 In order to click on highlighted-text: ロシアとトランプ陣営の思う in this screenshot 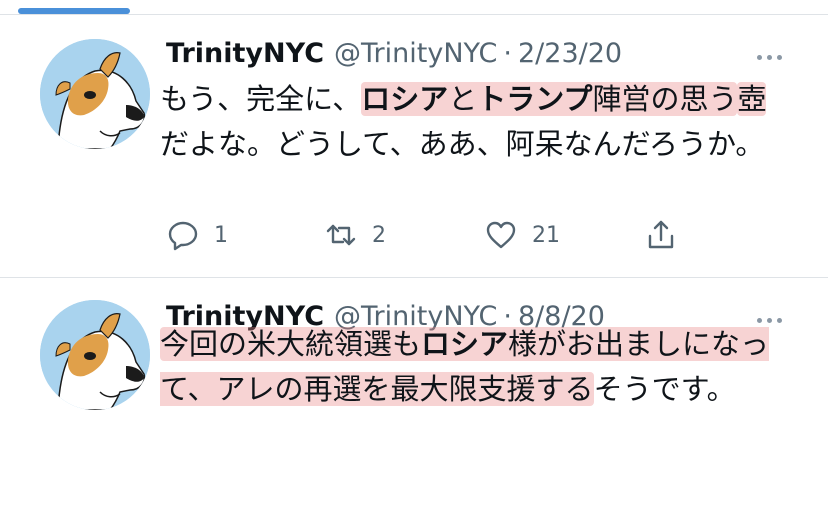, I will do `click(549, 99)`.